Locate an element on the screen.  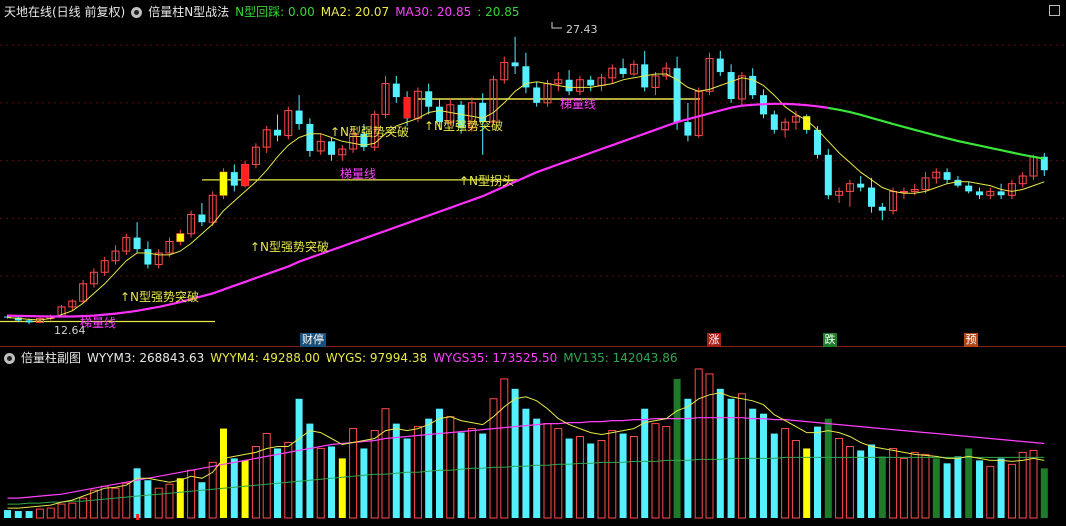
ma-long-line-green is located at coordinates (936, 133).